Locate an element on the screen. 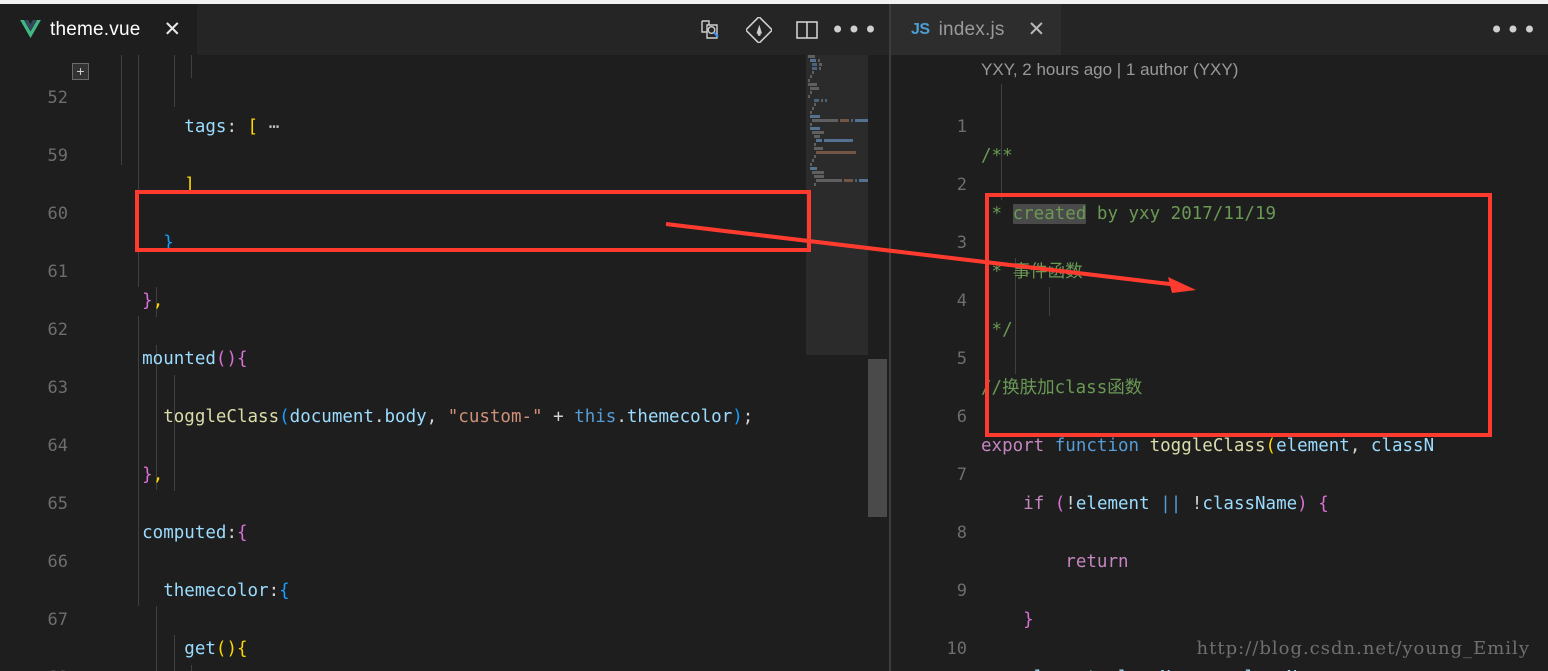  tab-label: index.js is located at coordinates (971, 29).